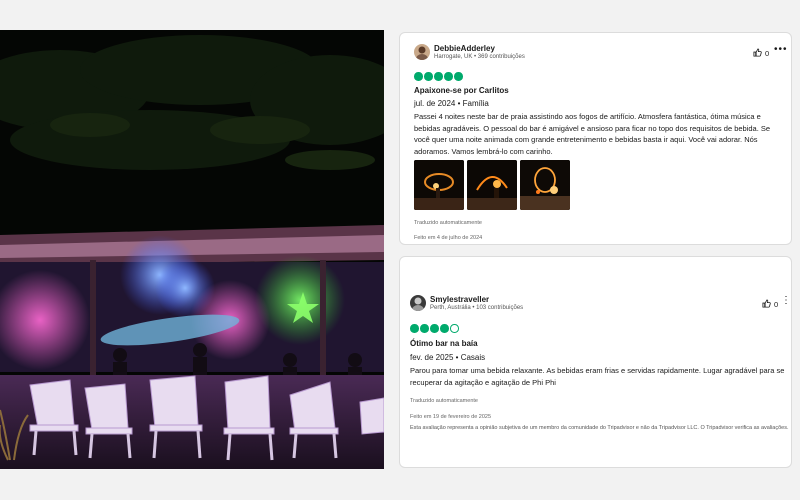  I want to click on review-author-meta: Perth, Austrália • 103 contribuições, so click(477, 308).